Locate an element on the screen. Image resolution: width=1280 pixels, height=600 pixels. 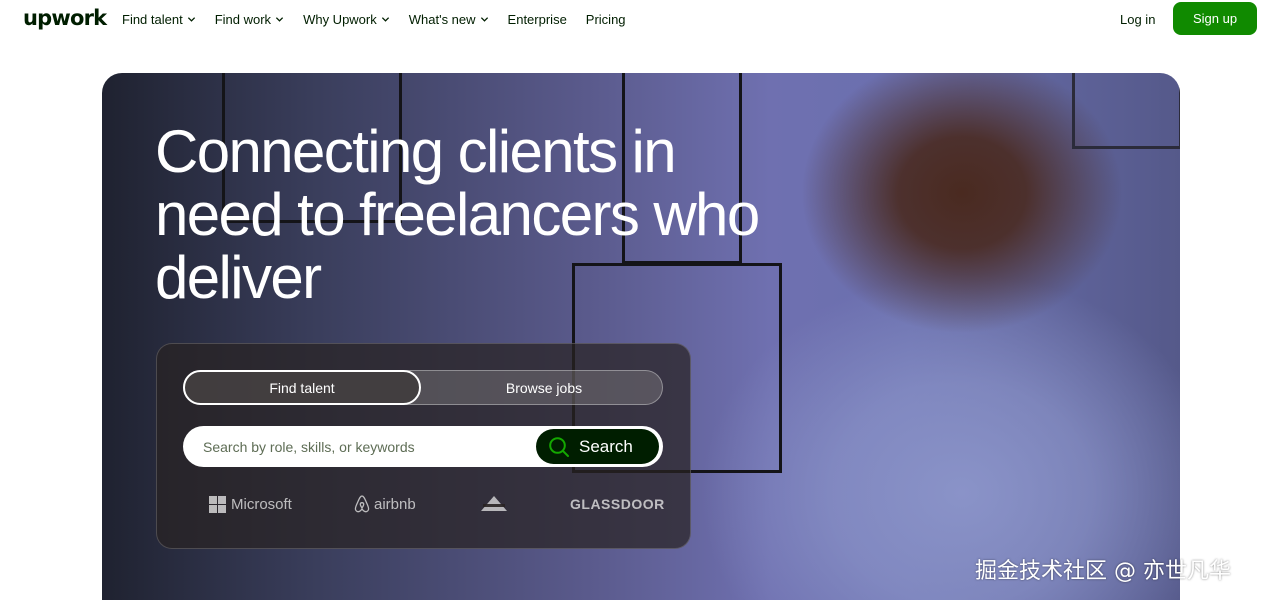
search-button-label: Search is located at coordinates (606, 446).